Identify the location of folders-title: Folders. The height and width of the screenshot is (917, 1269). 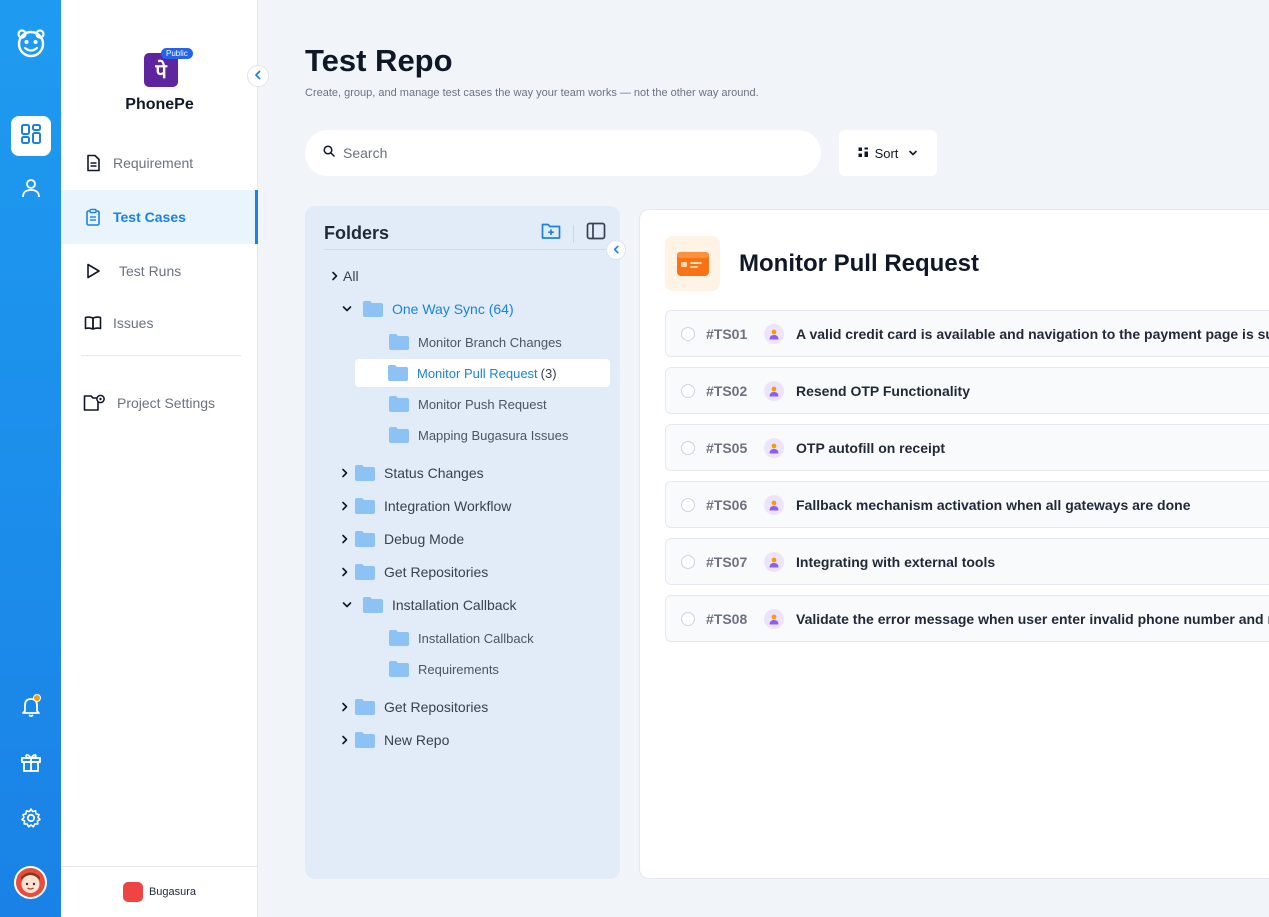
(357, 233).